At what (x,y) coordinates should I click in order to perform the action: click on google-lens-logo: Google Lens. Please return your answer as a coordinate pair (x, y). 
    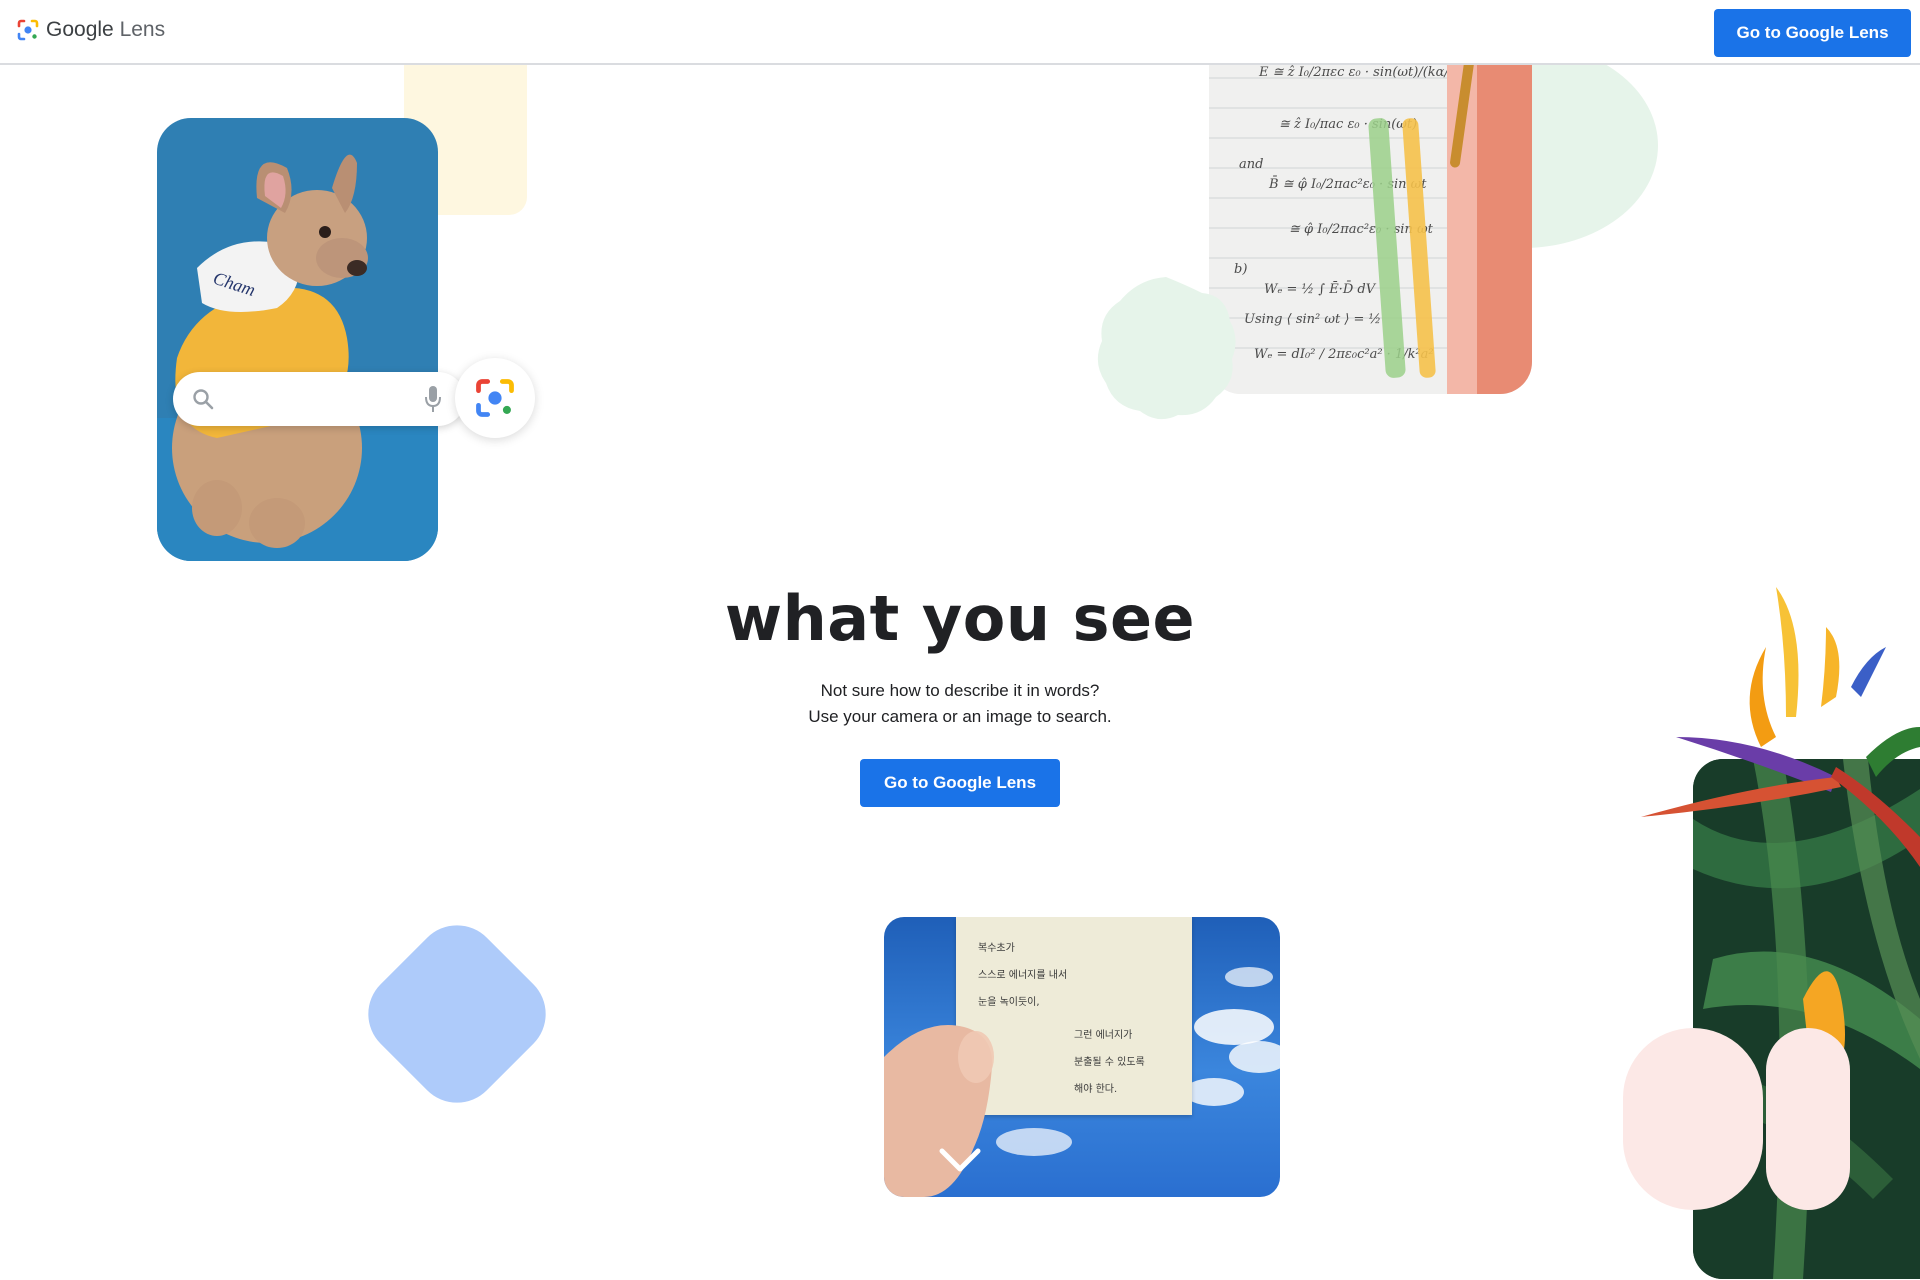
    Looking at the image, I should click on (90, 30).